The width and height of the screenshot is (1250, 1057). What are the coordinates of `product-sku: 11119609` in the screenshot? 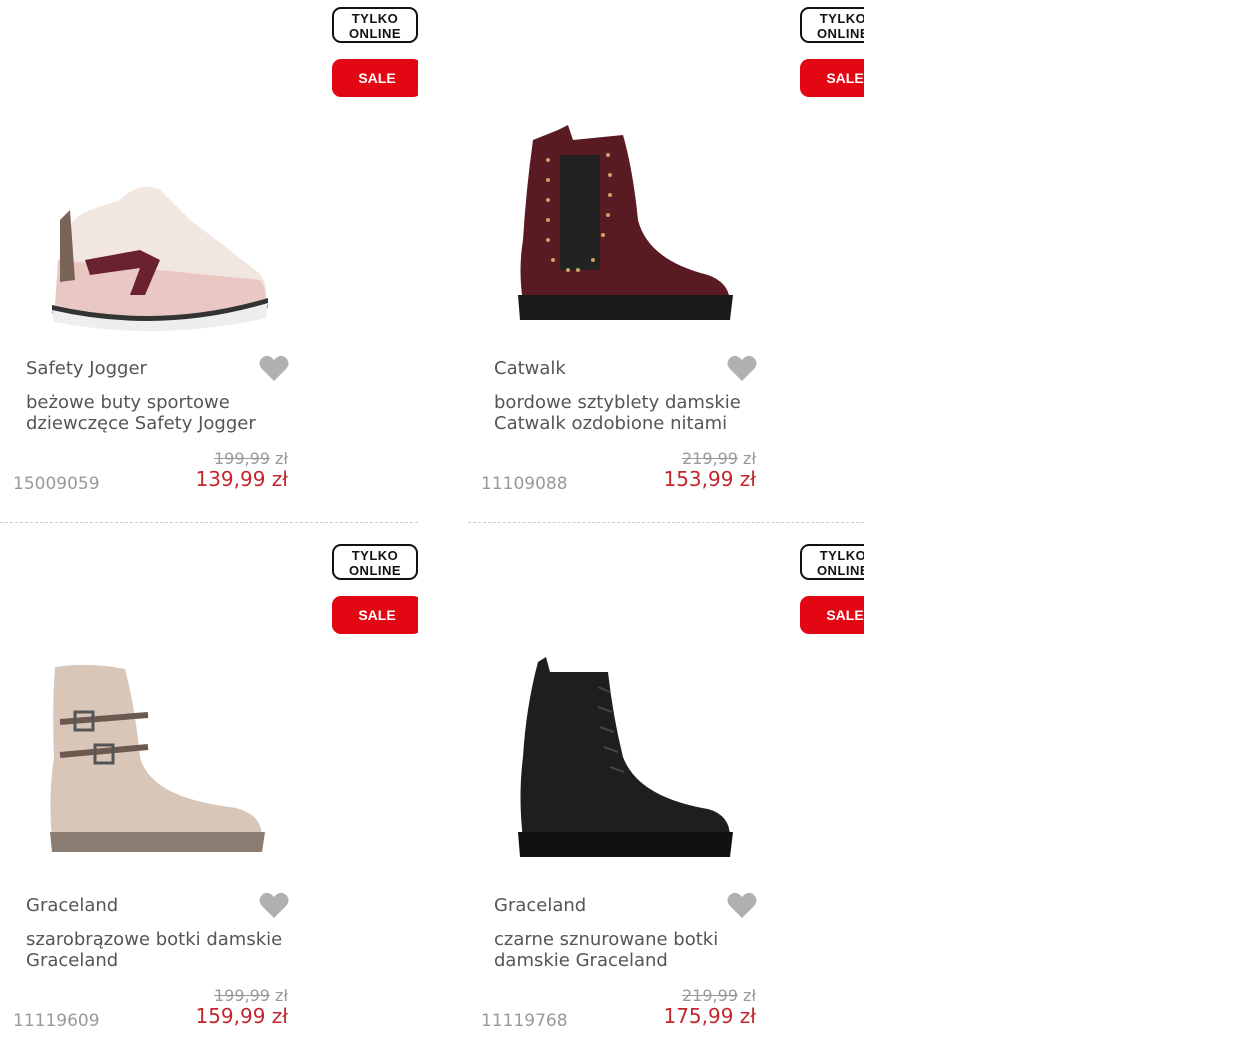 It's located at (56, 1021).